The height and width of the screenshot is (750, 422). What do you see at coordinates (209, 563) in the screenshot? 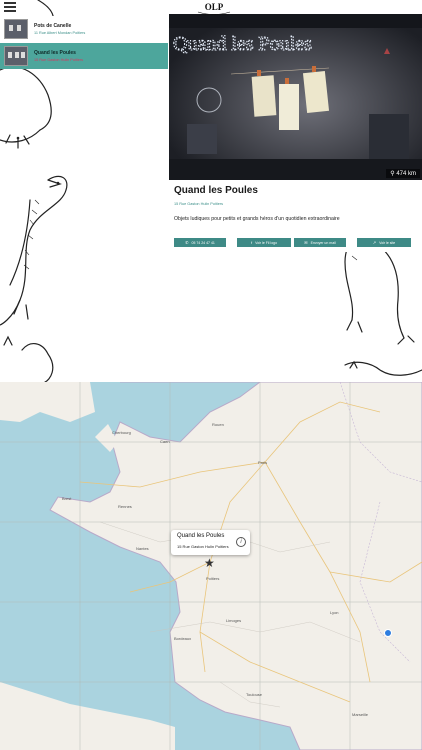
I see `shop-location-marker-icon: ★` at bounding box center [209, 563].